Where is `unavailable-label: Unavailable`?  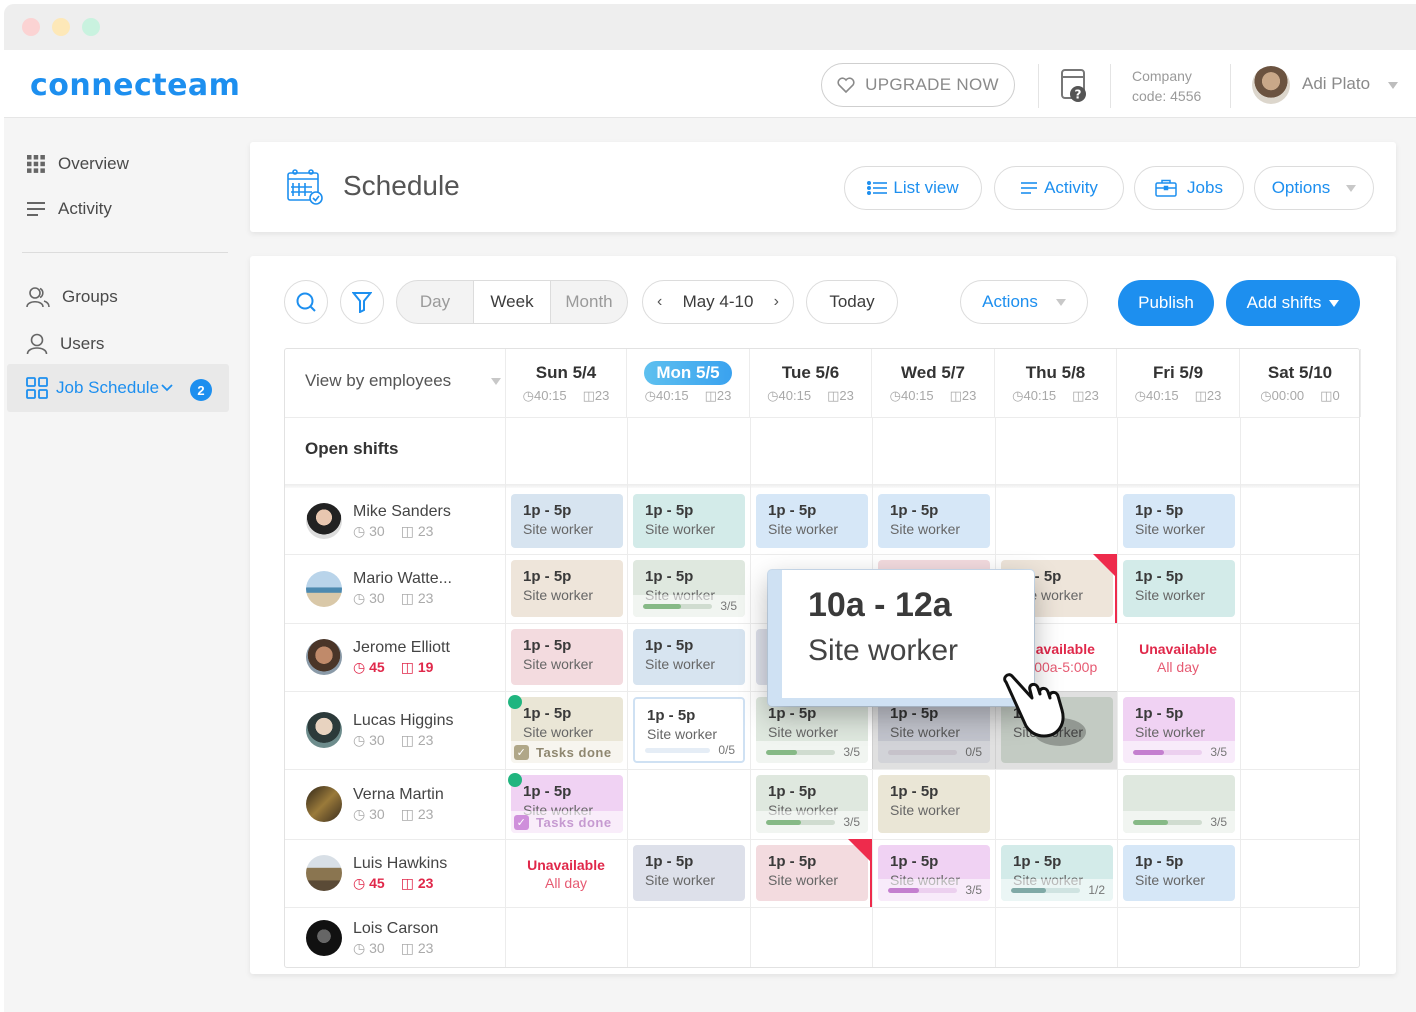
unavailable-label: Unavailable is located at coordinates (566, 865).